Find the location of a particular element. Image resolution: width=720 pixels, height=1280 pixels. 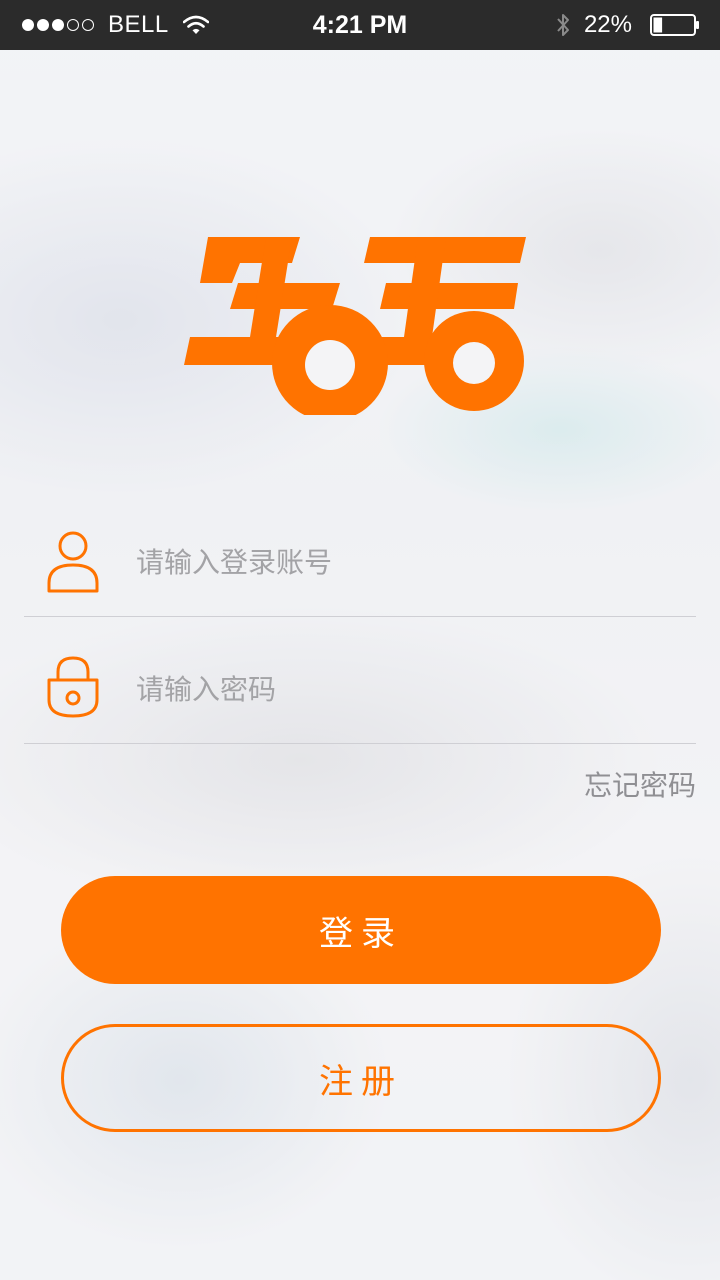

register-button: 注册 is located at coordinates (361, 1078).